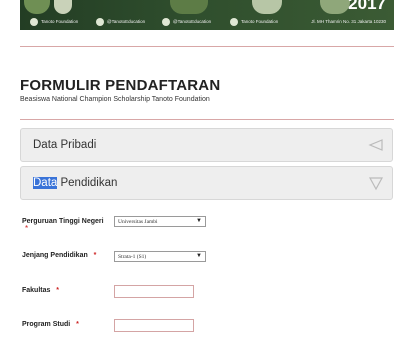  Describe the element at coordinates (154, 291) in the screenshot. I see `faculty-input` at that location.